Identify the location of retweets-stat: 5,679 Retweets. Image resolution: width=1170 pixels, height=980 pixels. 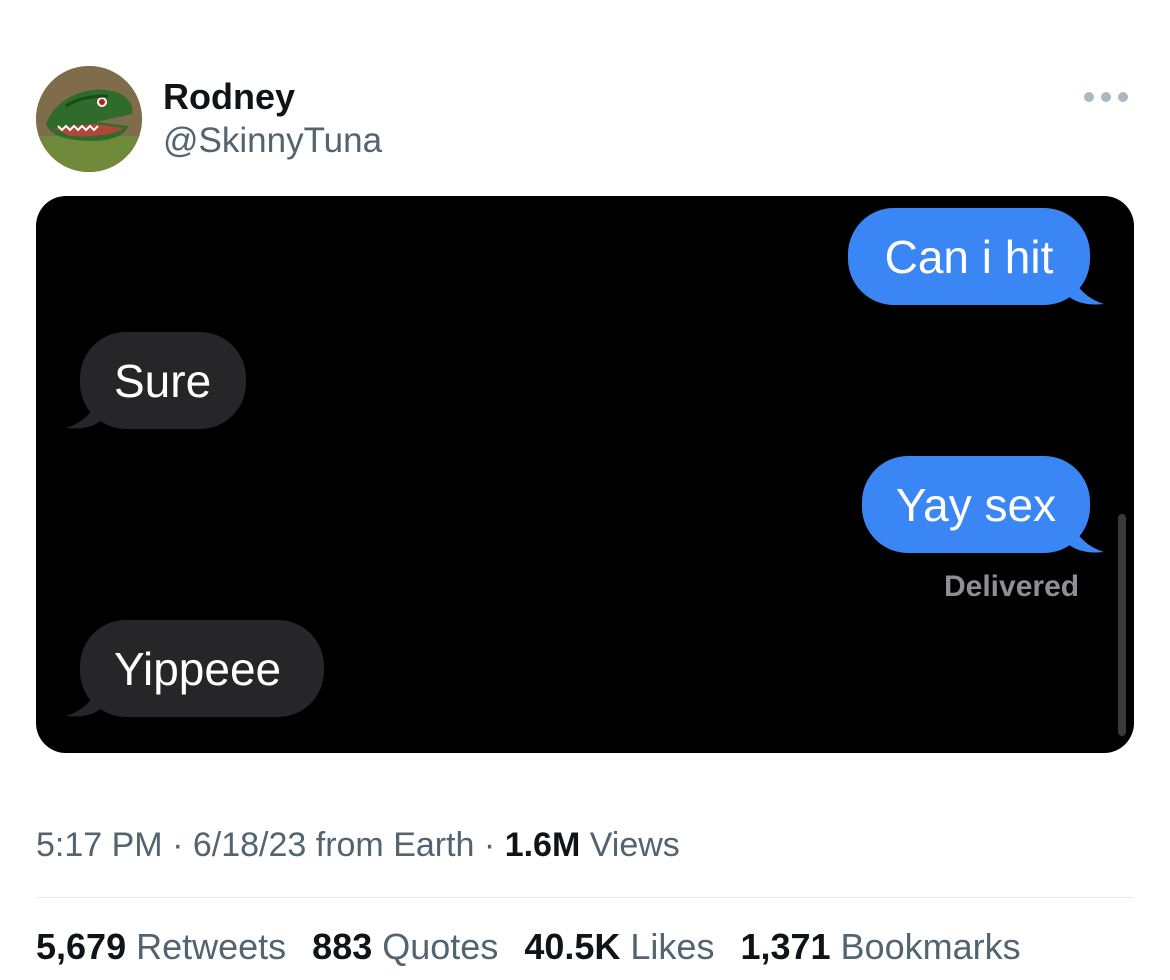
(161, 947).